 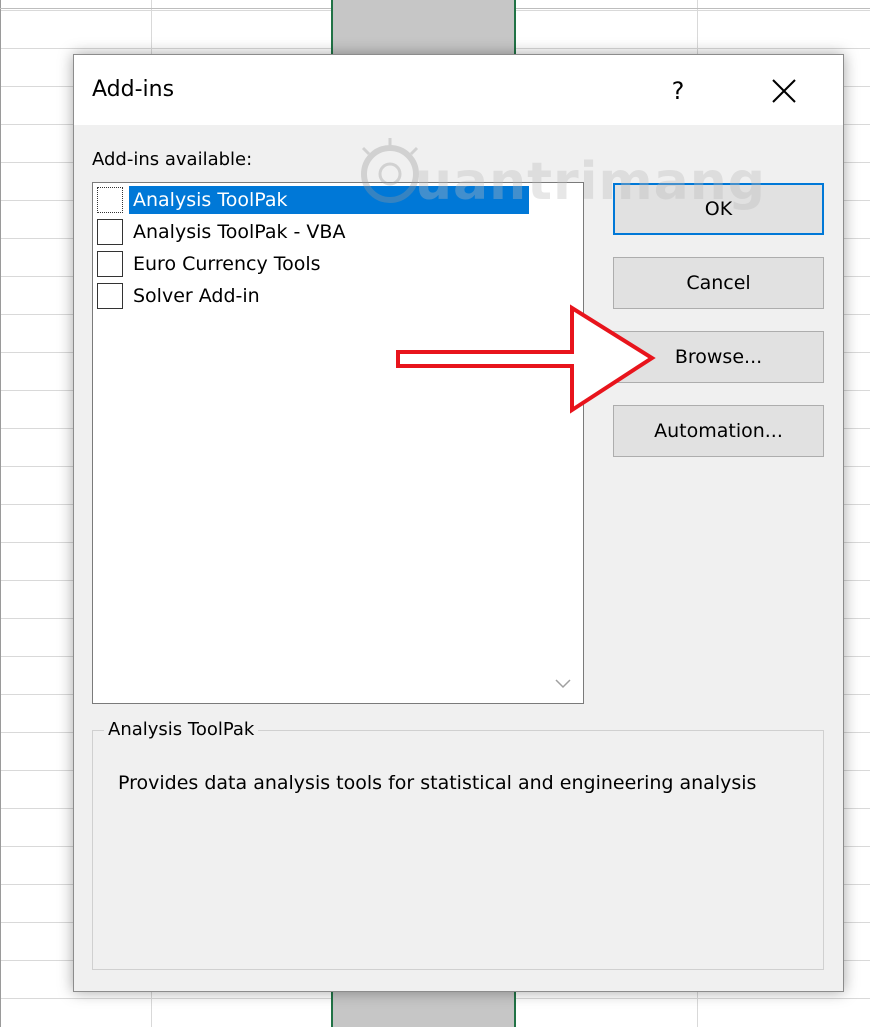 I want to click on list-item-label: Euro Currency Tools, so click(x=227, y=264).